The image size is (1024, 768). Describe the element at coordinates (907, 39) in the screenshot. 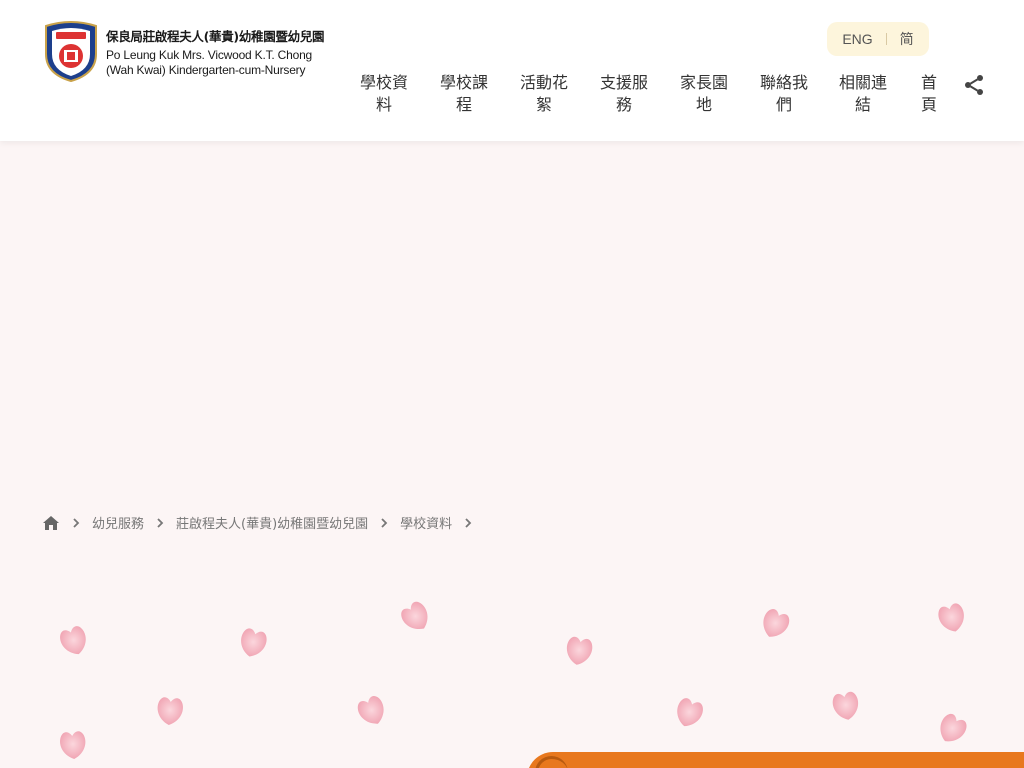

I see `lang-simplified-link: 简` at that location.